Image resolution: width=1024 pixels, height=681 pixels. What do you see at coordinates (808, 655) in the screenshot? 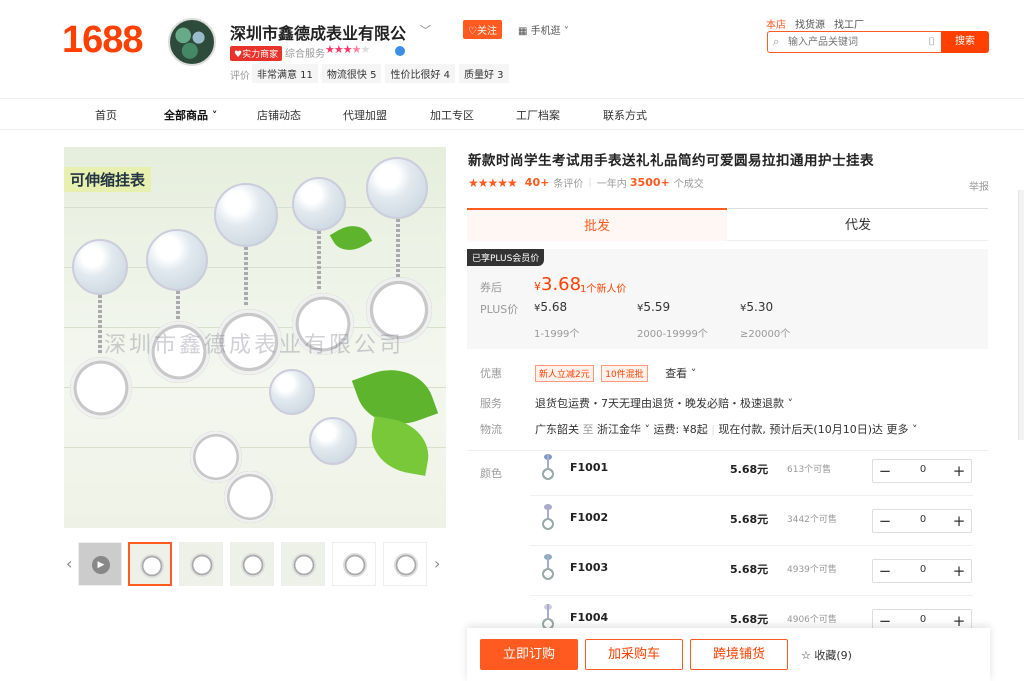
I see `star-icon: ☆` at bounding box center [808, 655].